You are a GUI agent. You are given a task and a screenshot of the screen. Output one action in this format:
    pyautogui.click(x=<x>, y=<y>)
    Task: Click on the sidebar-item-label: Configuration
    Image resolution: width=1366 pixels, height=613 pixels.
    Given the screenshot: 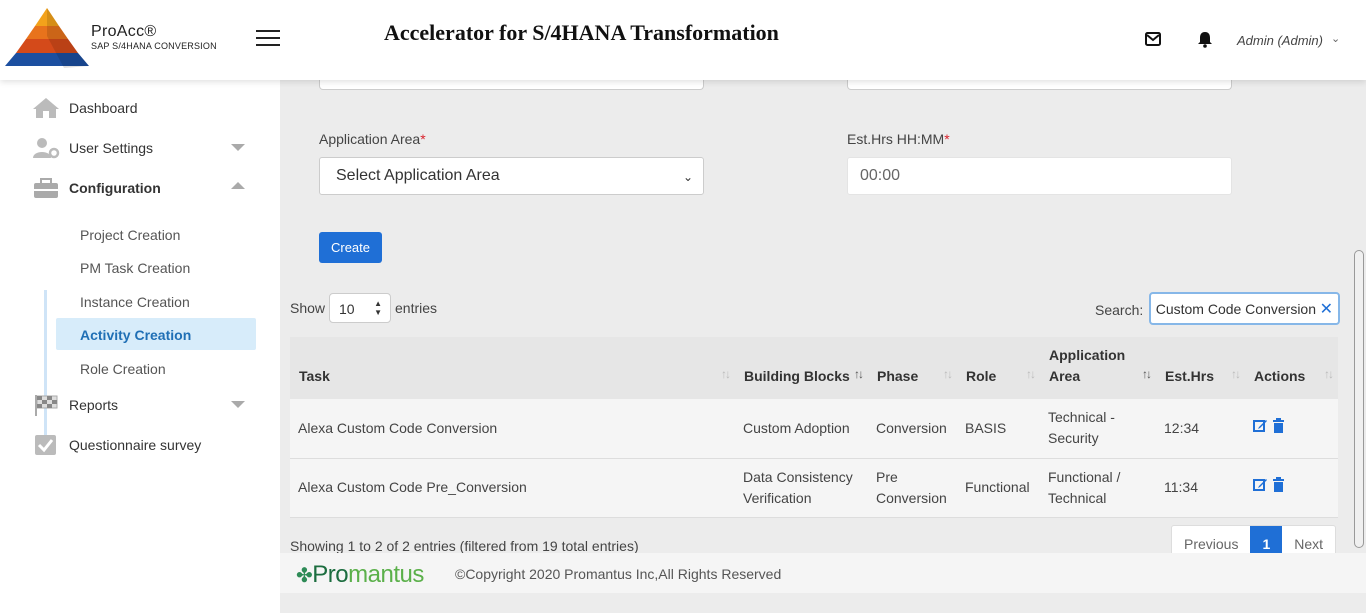 What is the action you would take?
    pyautogui.click(x=115, y=188)
    